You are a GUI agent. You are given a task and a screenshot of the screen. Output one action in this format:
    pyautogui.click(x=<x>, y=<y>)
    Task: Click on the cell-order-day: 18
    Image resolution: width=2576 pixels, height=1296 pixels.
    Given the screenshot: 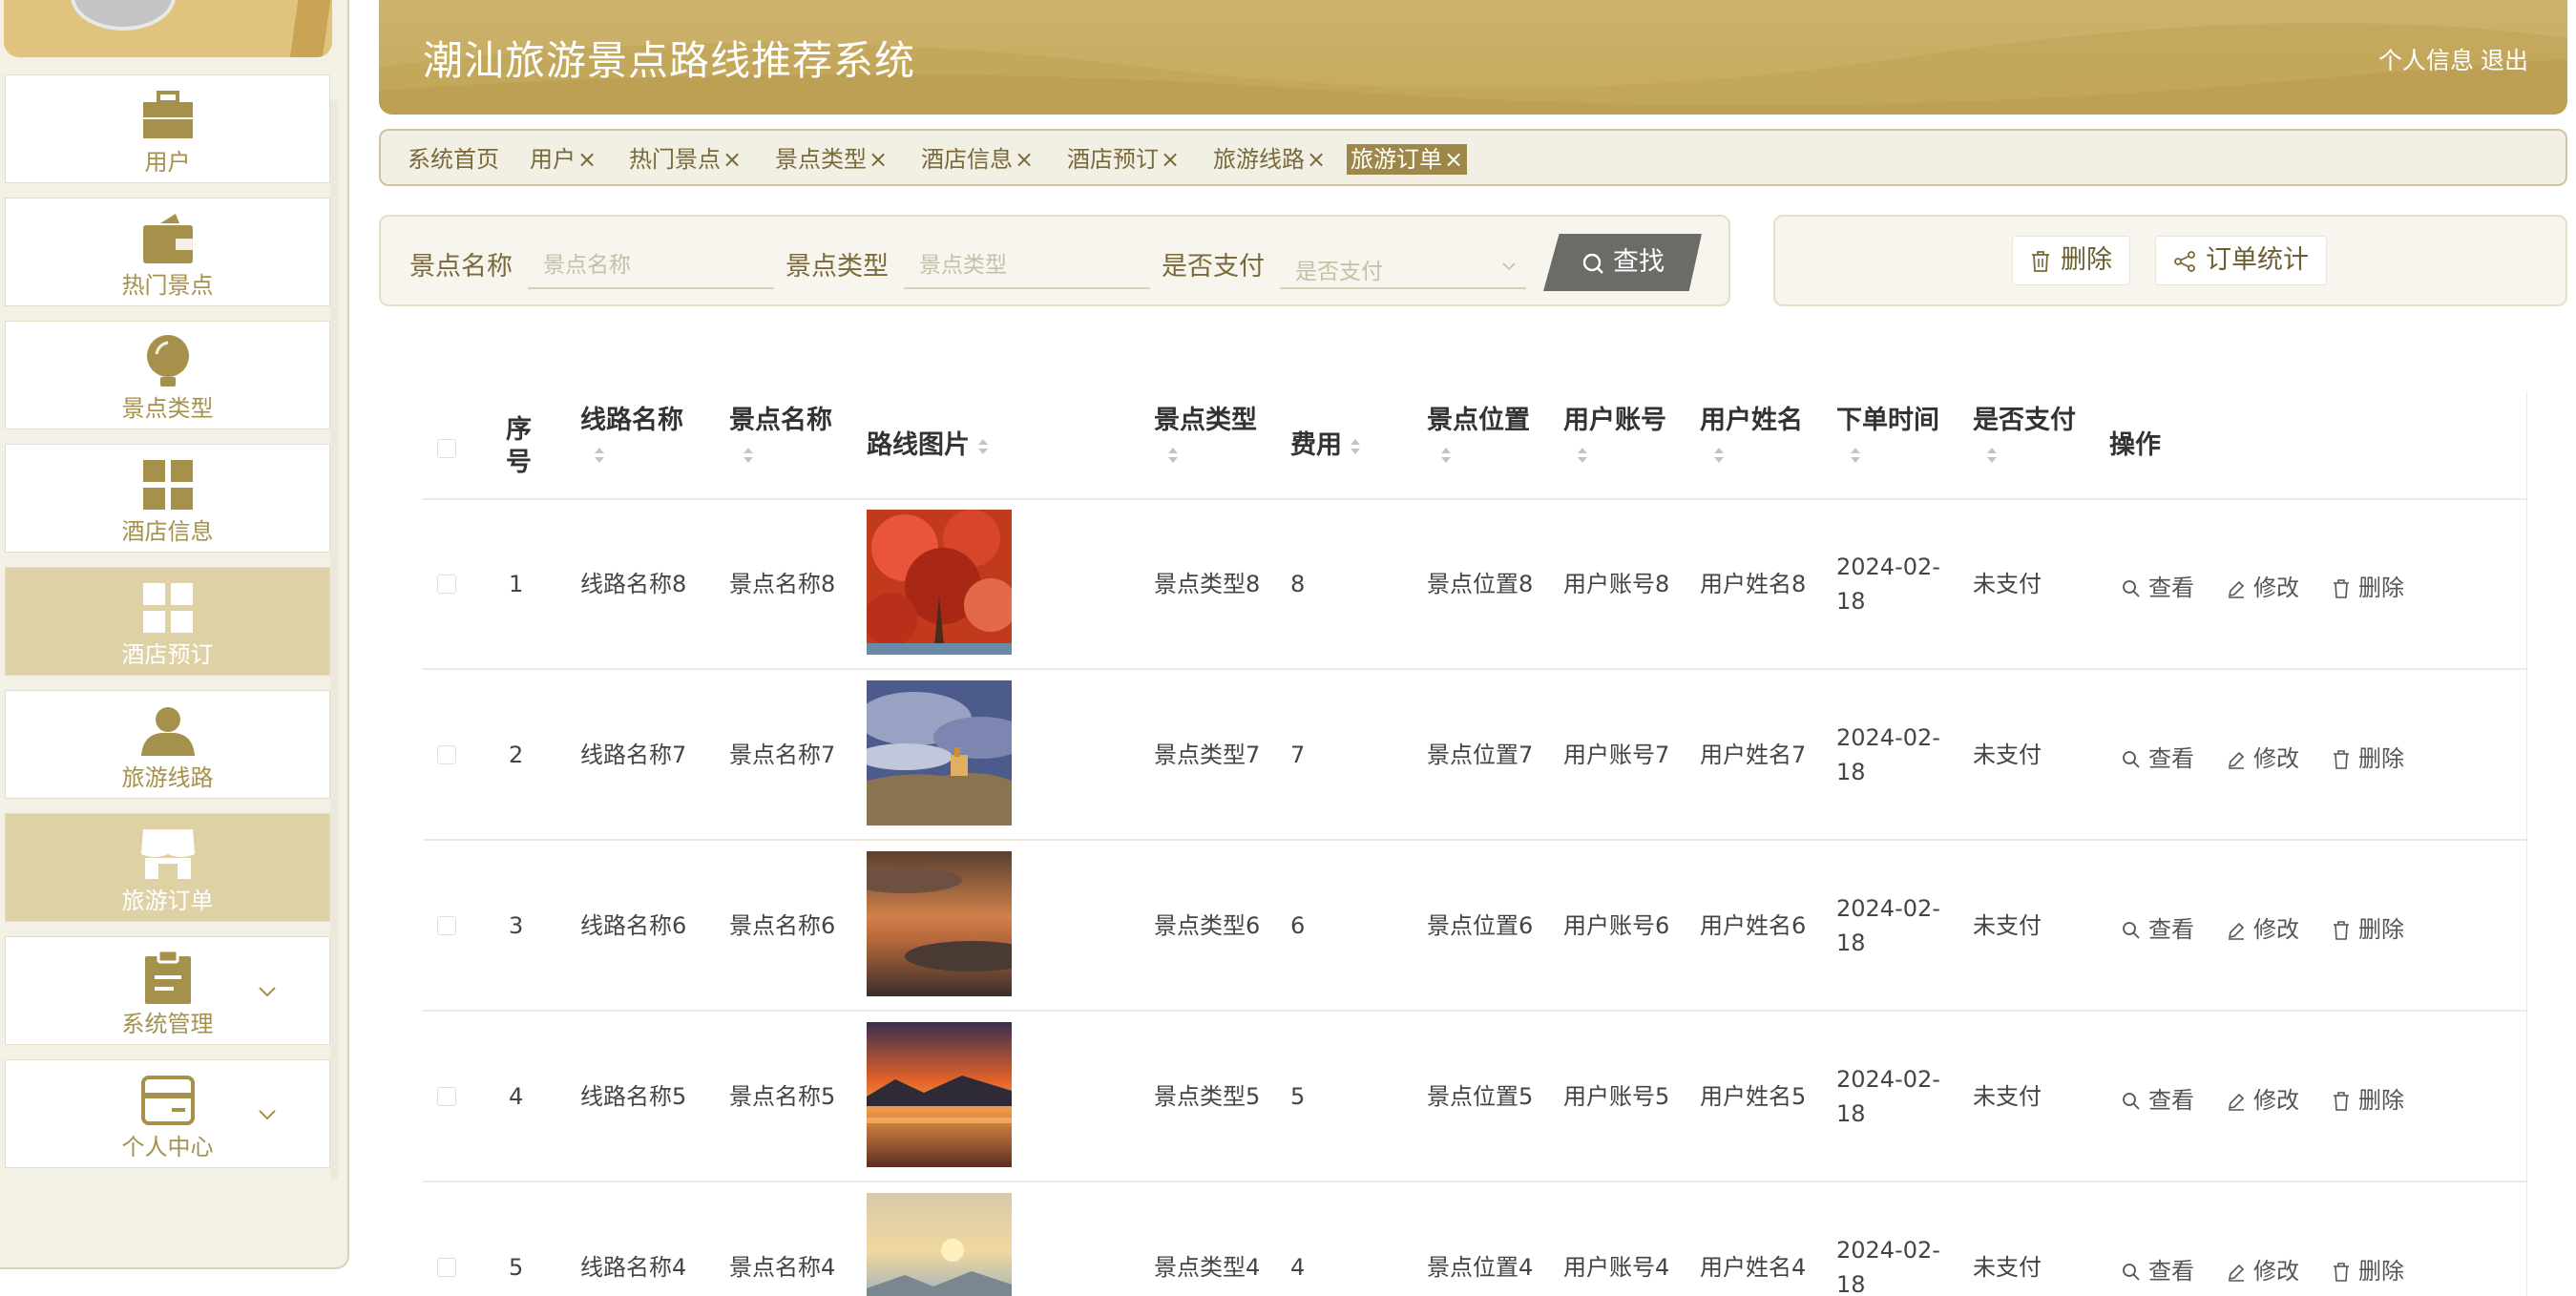 What is the action you would take?
    pyautogui.click(x=1851, y=772)
    